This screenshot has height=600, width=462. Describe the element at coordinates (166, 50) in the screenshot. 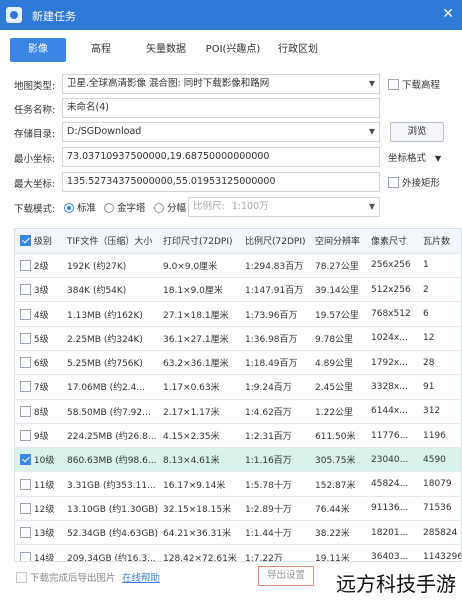

I see `tab-vector: 矢量数据` at that location.